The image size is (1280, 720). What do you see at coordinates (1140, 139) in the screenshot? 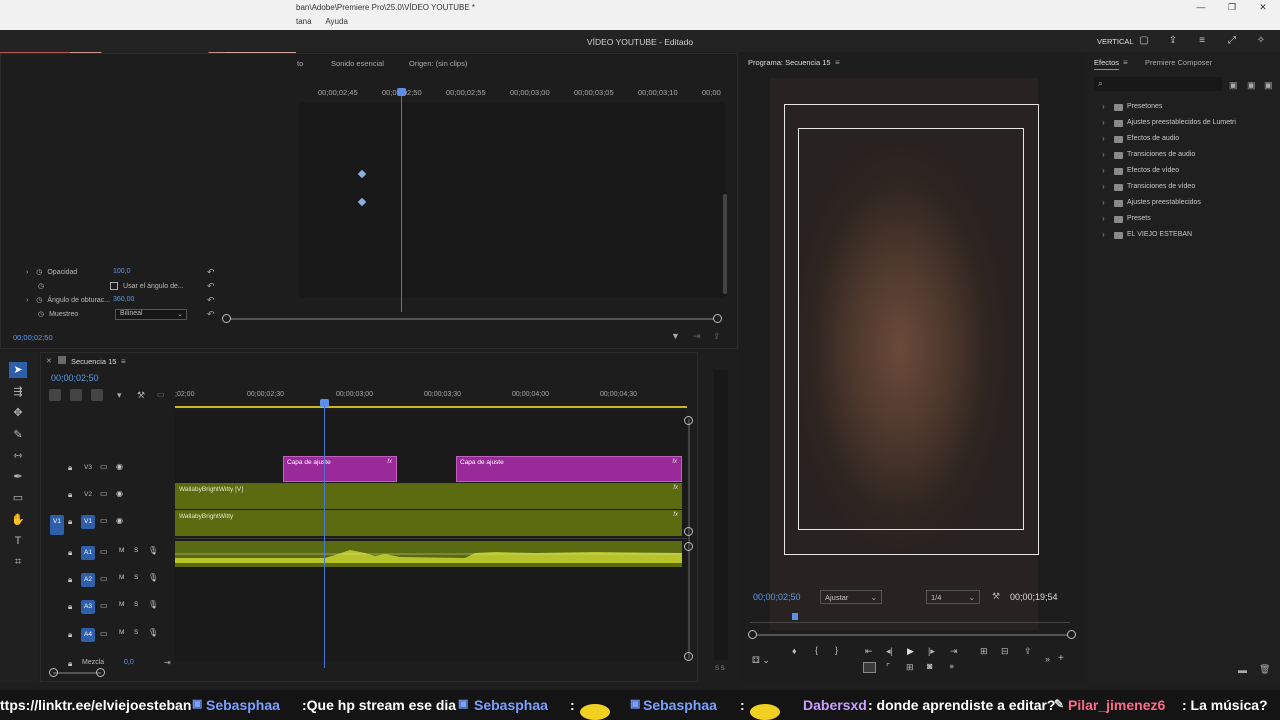
I see `fx-folder-item: › Efectos de audio` at bounding box center [1140, 139].